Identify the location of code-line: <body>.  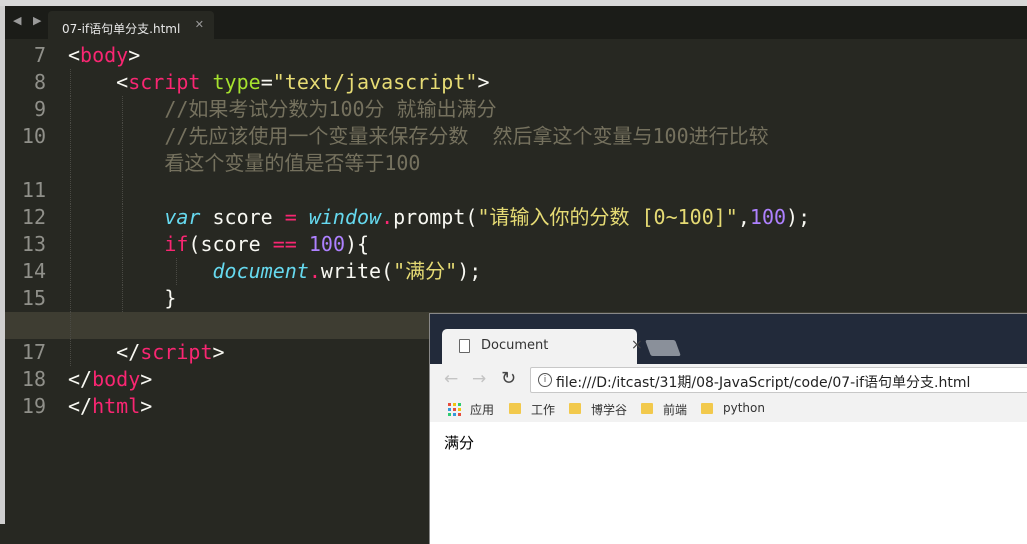
(547, 55).